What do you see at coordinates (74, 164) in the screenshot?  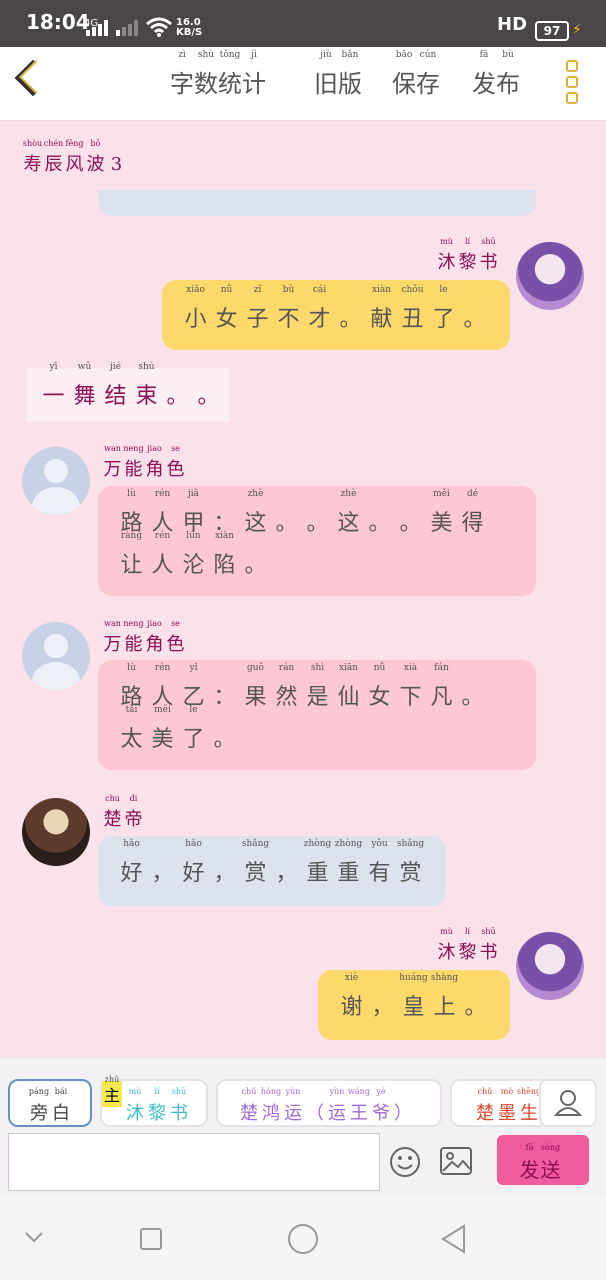 I see `character: 风` at bounding box center [74, 164].